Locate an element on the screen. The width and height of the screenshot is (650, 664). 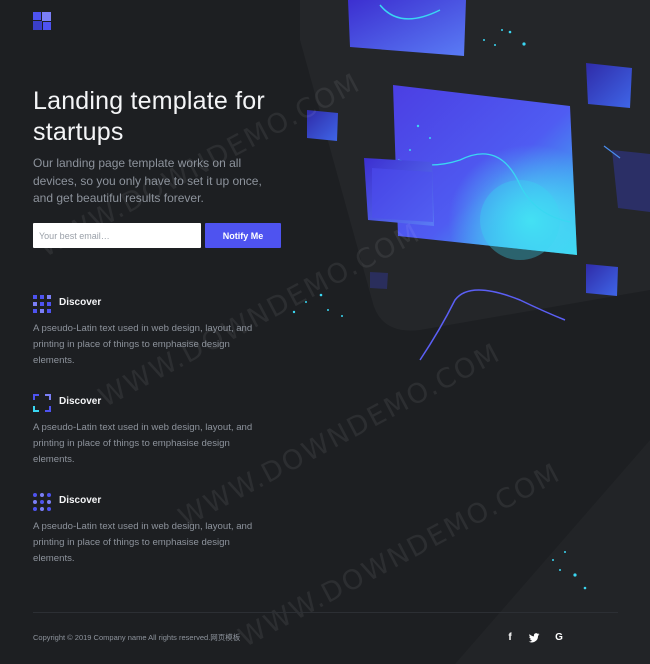
grid-dots-icon is located at coordinates (42, 304).